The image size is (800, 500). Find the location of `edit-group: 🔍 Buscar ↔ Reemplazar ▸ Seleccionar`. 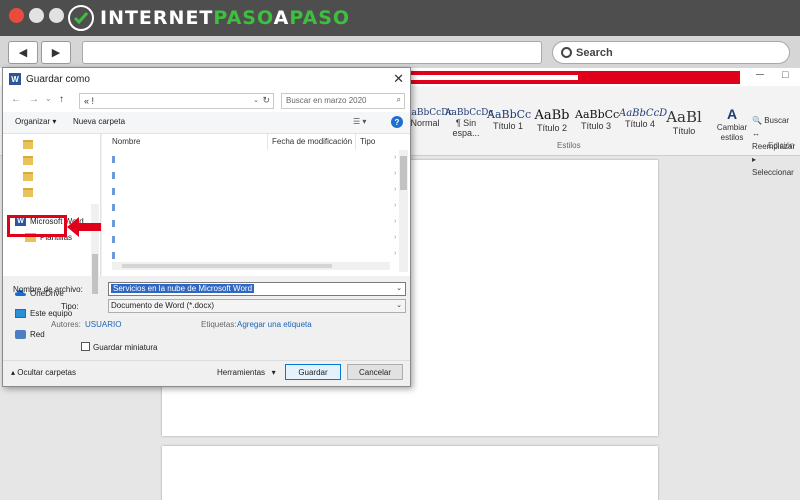

edit-group: 🔍 Buscar ↔ Reemplazar ▸ Seleccionar is located at coordinates (776, 146).